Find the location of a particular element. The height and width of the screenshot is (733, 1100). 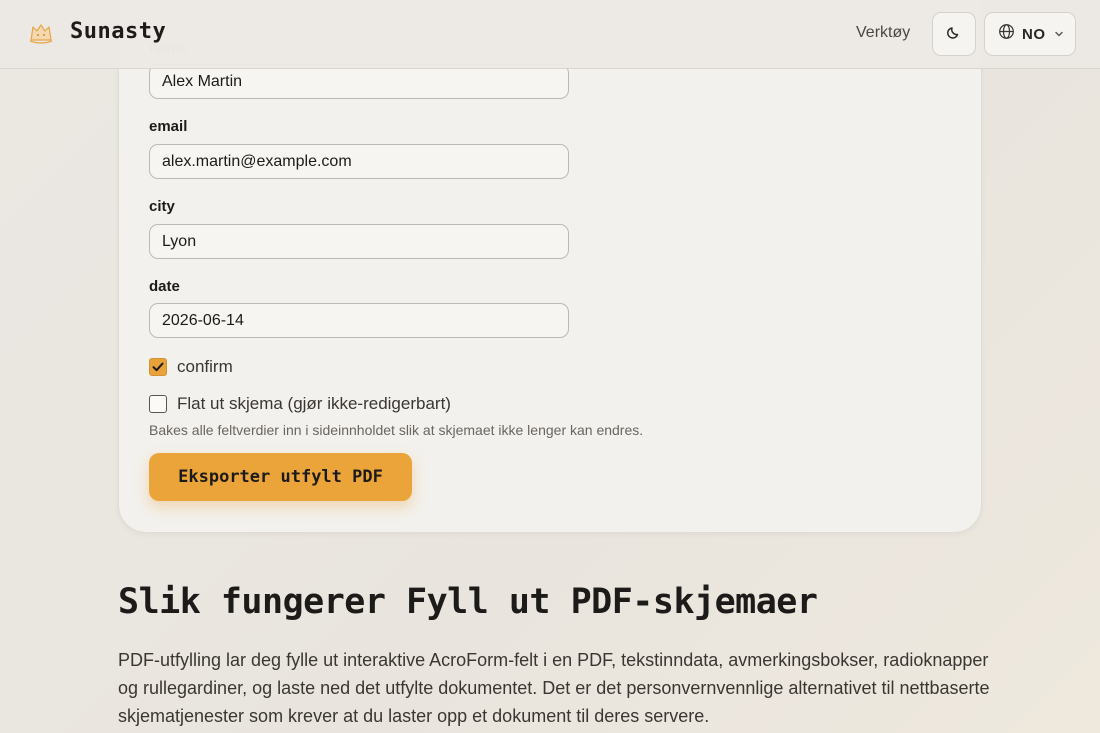

top-header: Sunasty Verktøy NO is located at coordinates (550, 34).